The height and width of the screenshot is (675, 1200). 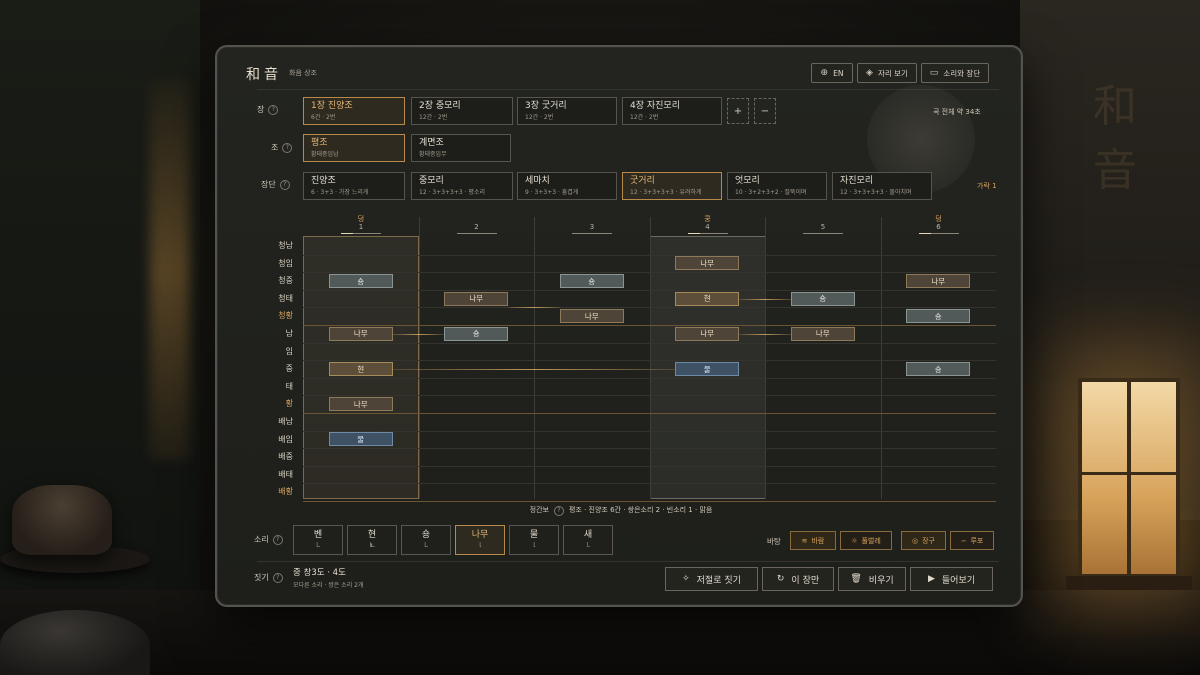 I want to click on remove-jang-button: −, so click(x=765, y=111).